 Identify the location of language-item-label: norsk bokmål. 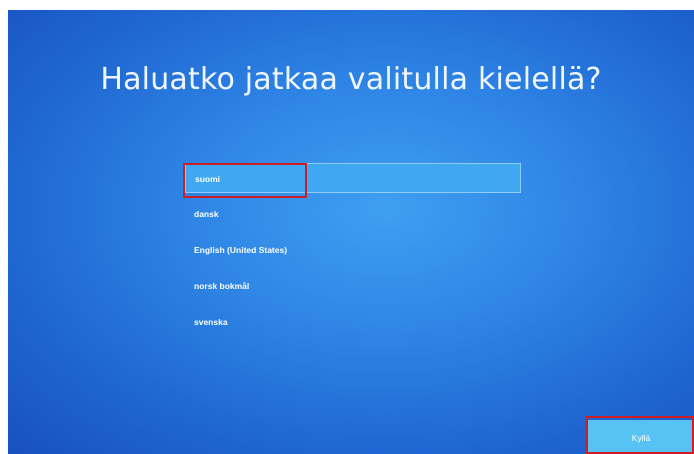
(222, 286).